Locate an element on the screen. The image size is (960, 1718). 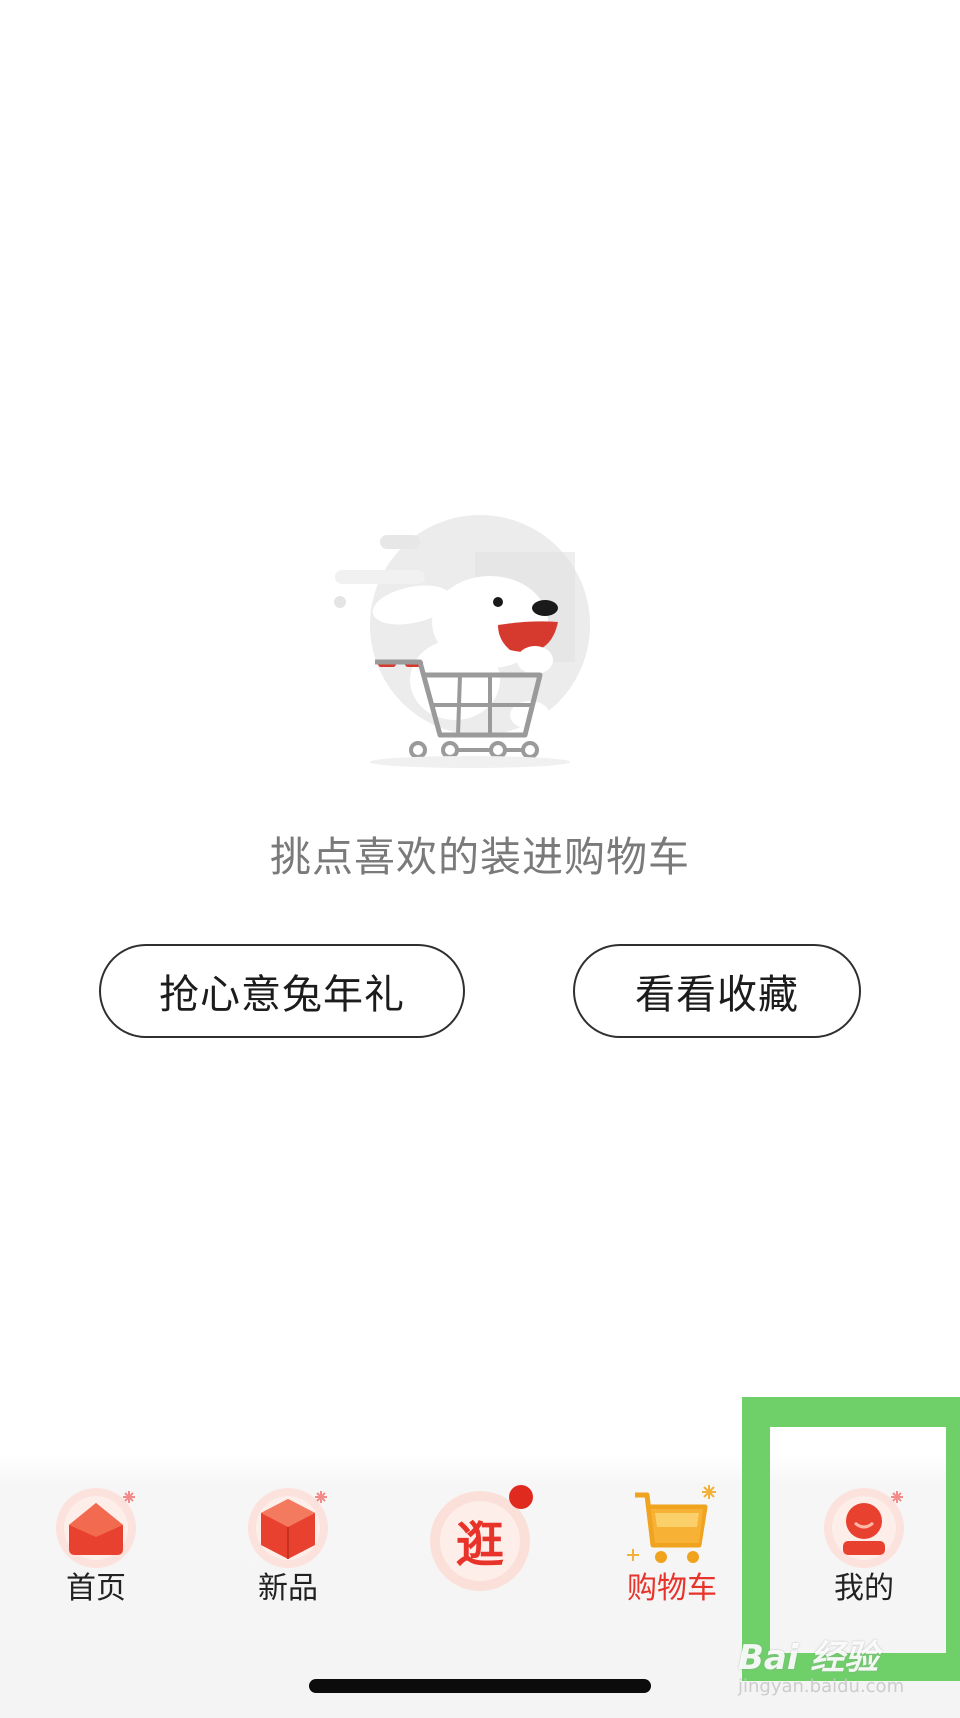
empty-cart-illustration is located at coordinates (465, 640).